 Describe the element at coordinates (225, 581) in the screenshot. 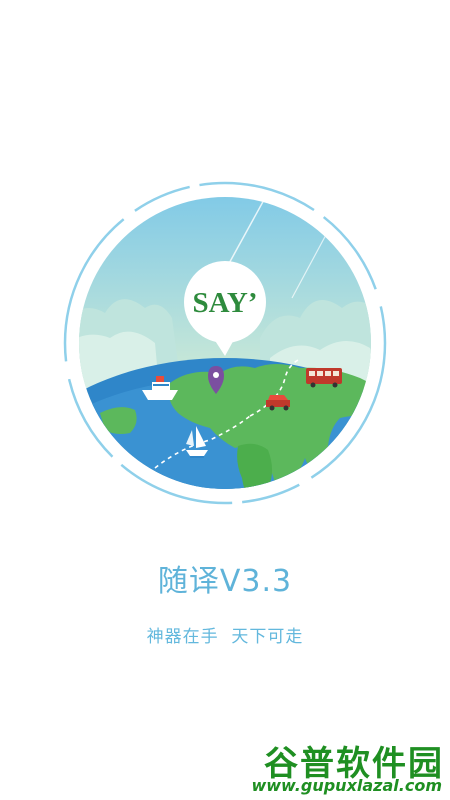

I see `app-version-title: 随译V3.3` at that location.